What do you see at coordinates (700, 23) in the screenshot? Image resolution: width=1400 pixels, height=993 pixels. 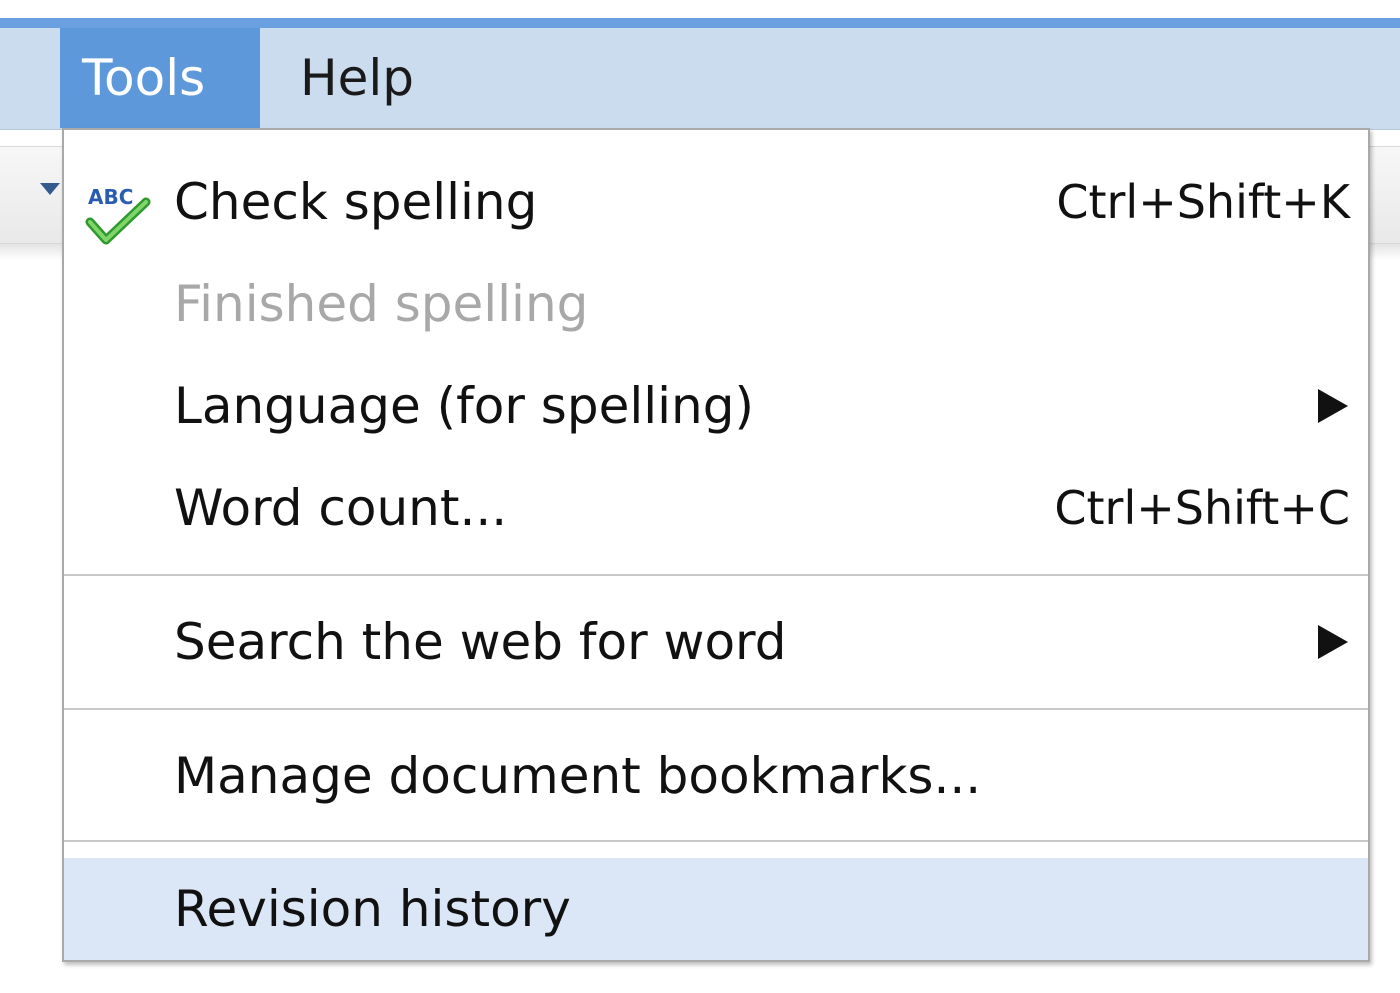 I see `window-accent-bar` at bounding box center [700, 23].